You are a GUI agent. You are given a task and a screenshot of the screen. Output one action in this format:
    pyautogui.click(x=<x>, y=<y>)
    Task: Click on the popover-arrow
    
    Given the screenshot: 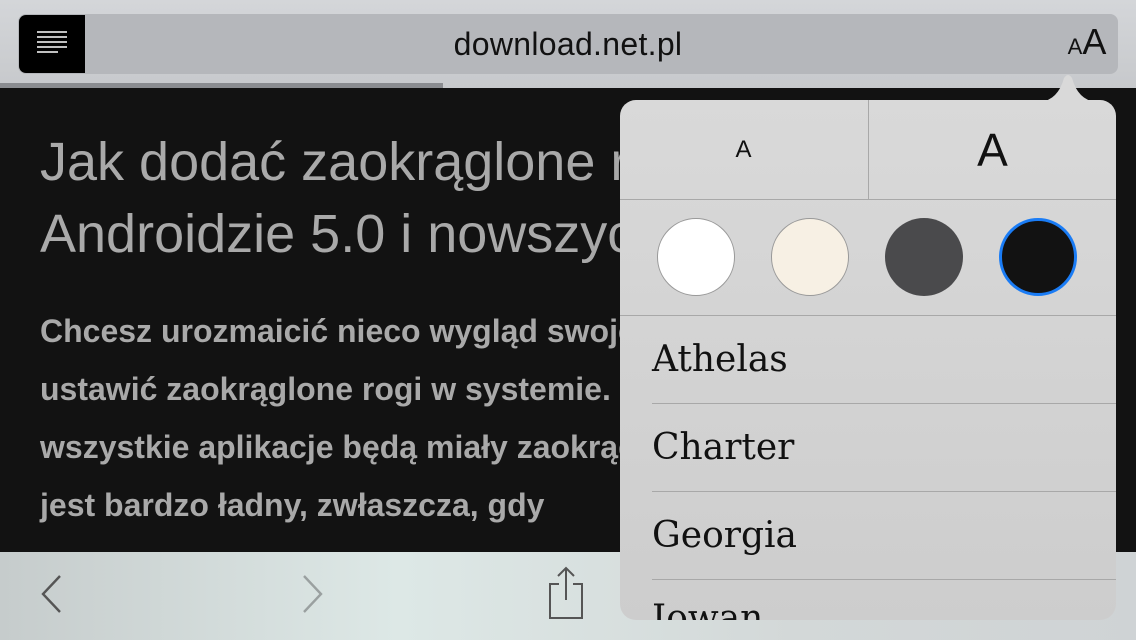 What is the action you would take?
    pyautogui.click(x=1068, y=88)
    